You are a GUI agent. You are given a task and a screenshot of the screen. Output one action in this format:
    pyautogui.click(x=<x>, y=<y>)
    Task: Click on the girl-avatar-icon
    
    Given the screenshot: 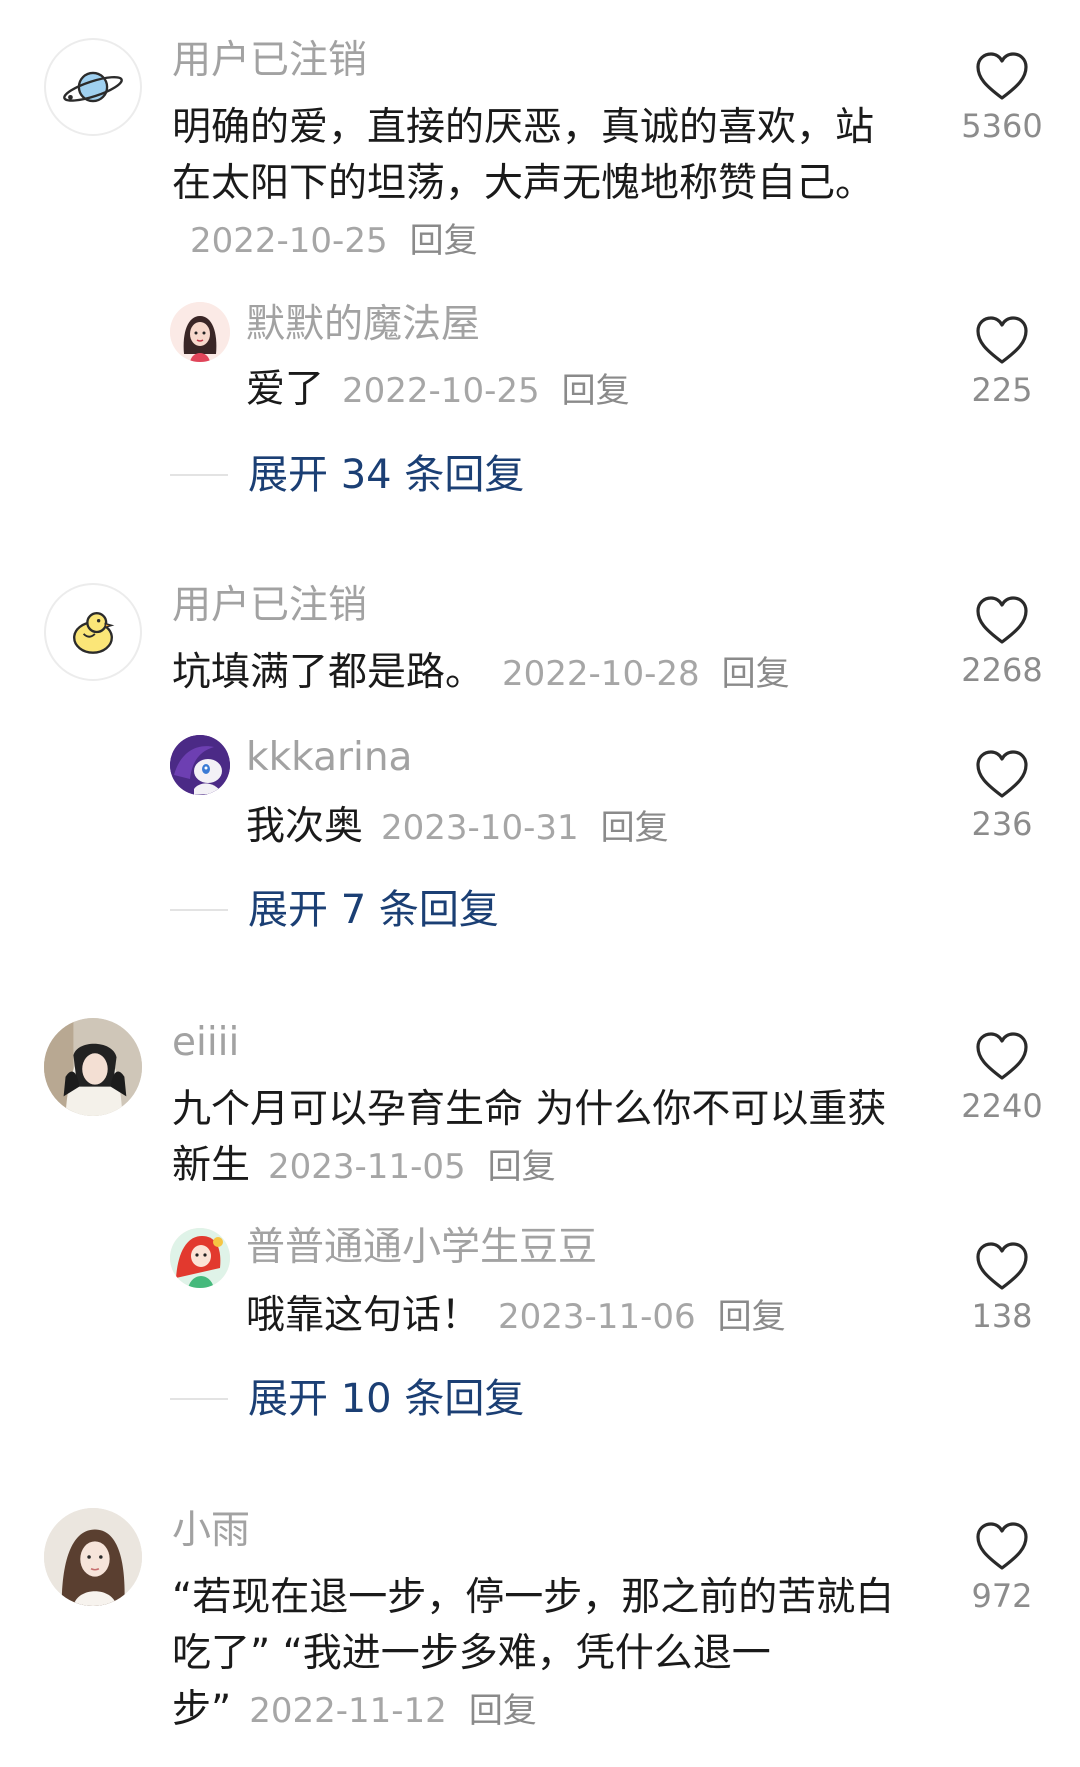 What is the action you would take?
    pyautogui.click(x=200, y=332)
    